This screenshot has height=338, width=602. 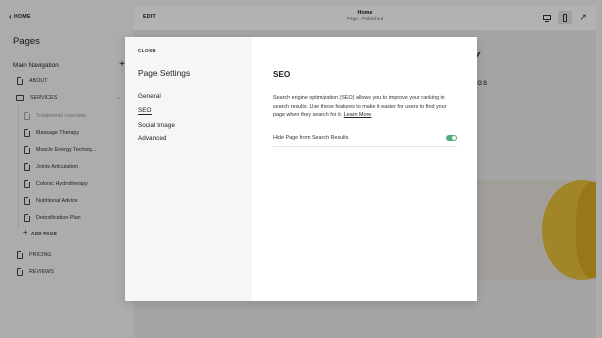 I want to click on hide-from-search-toggle, so click(x=451, y=138).